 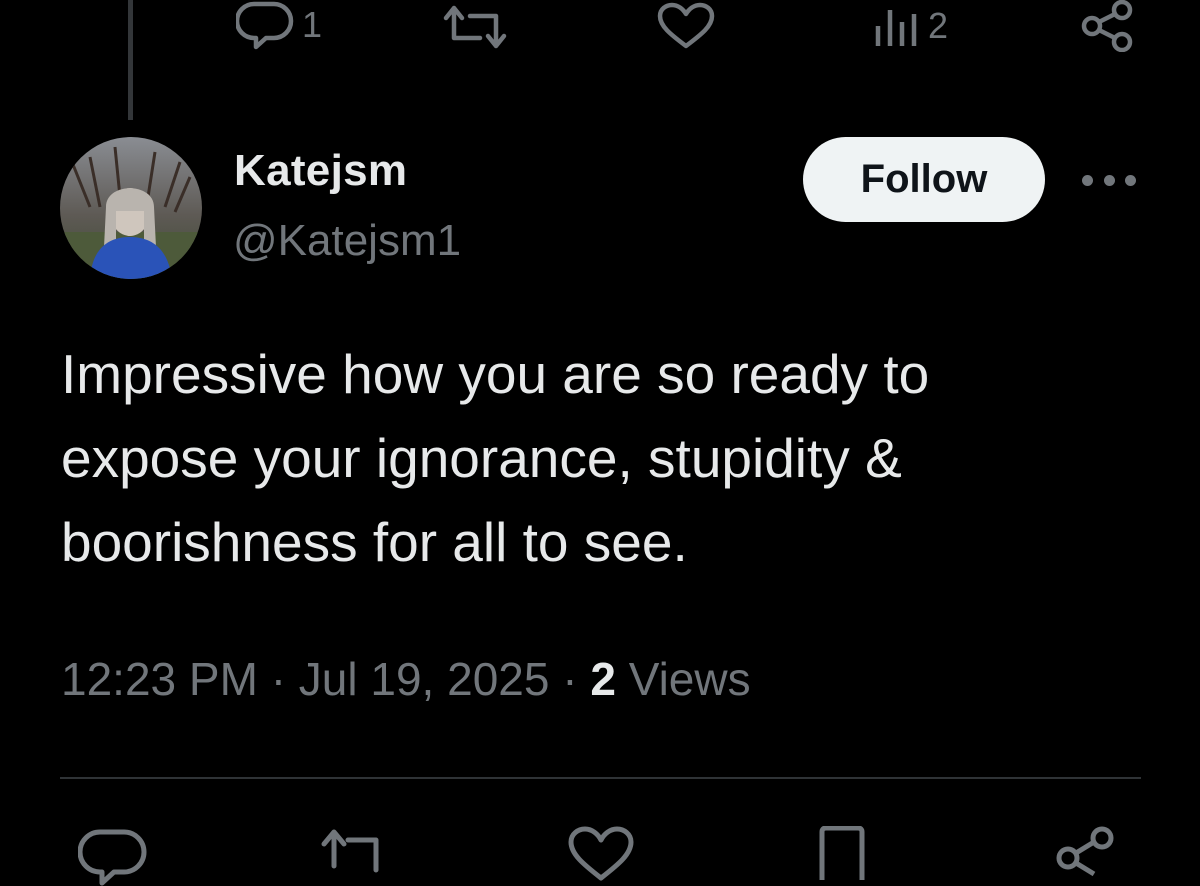 What do you see at coordinates (1087, 180) in the screenshot?
I see `more-icon` at bounding box center [1087, 180].